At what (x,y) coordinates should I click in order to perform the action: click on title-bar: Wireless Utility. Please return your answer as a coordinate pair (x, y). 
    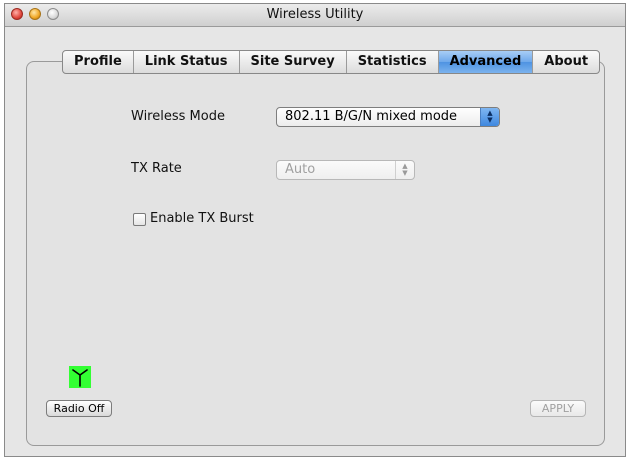
    Looking at the image, I should click on (315, 15).